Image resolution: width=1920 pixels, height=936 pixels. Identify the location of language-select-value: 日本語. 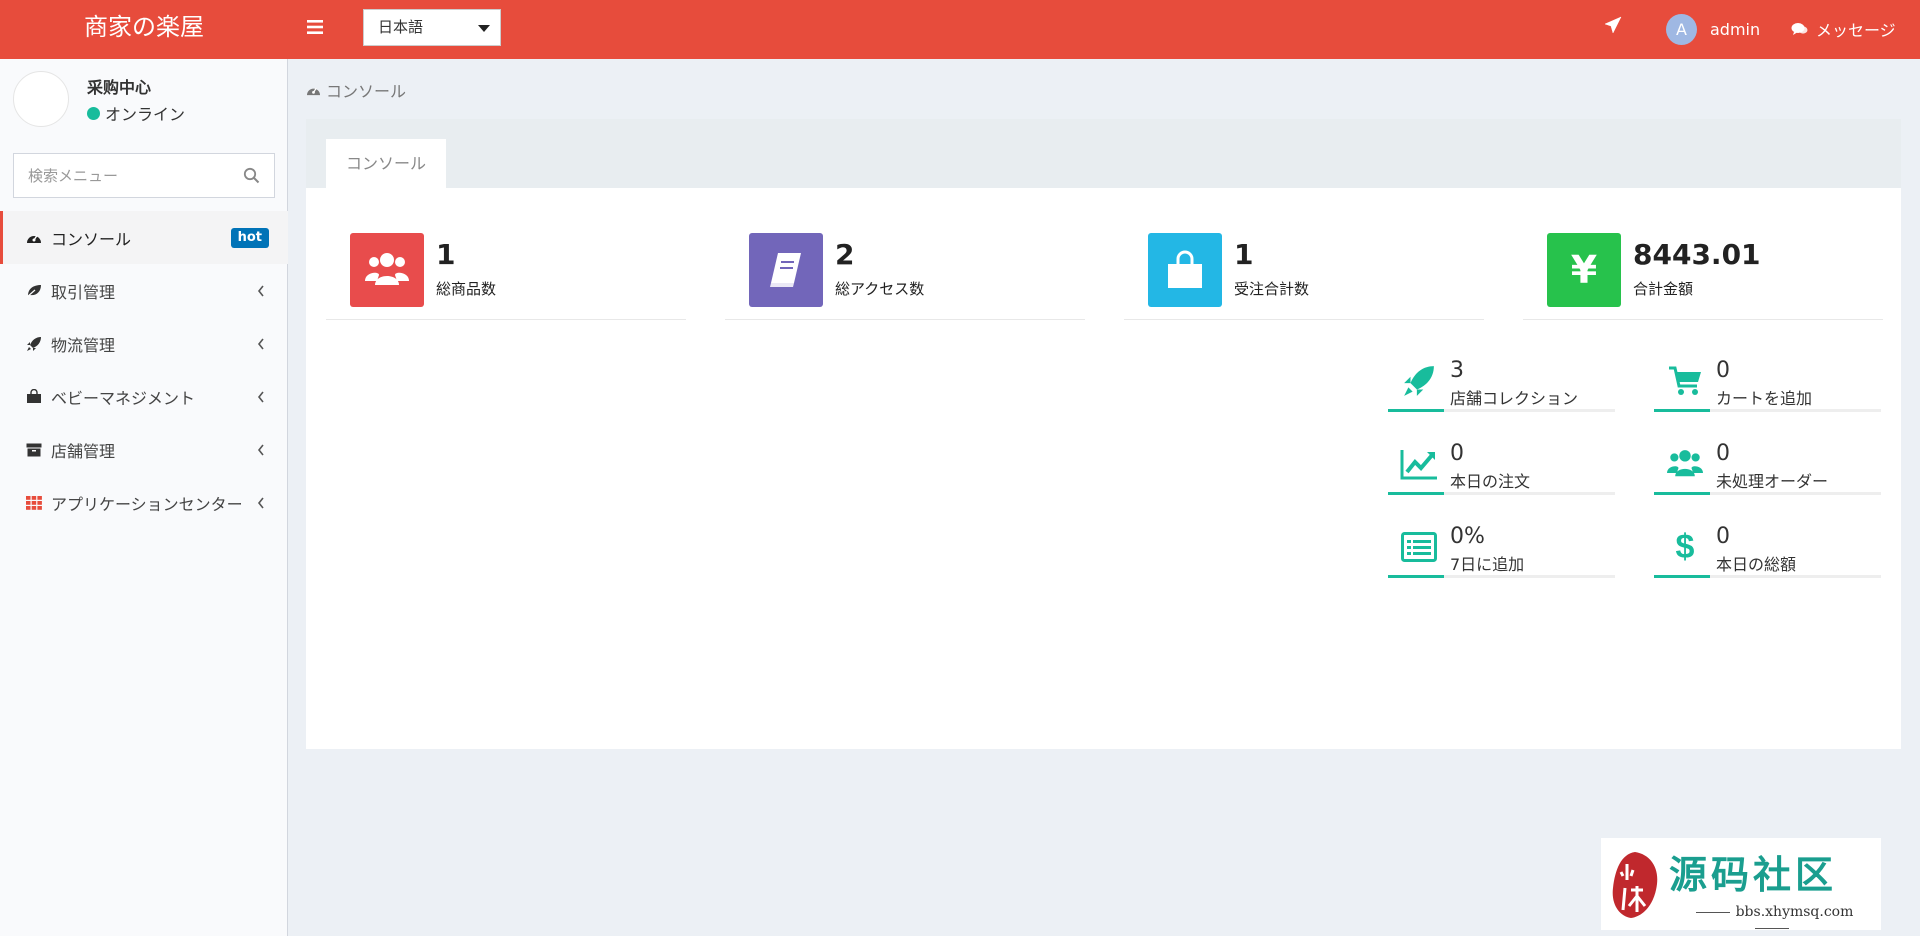
(401, 27).